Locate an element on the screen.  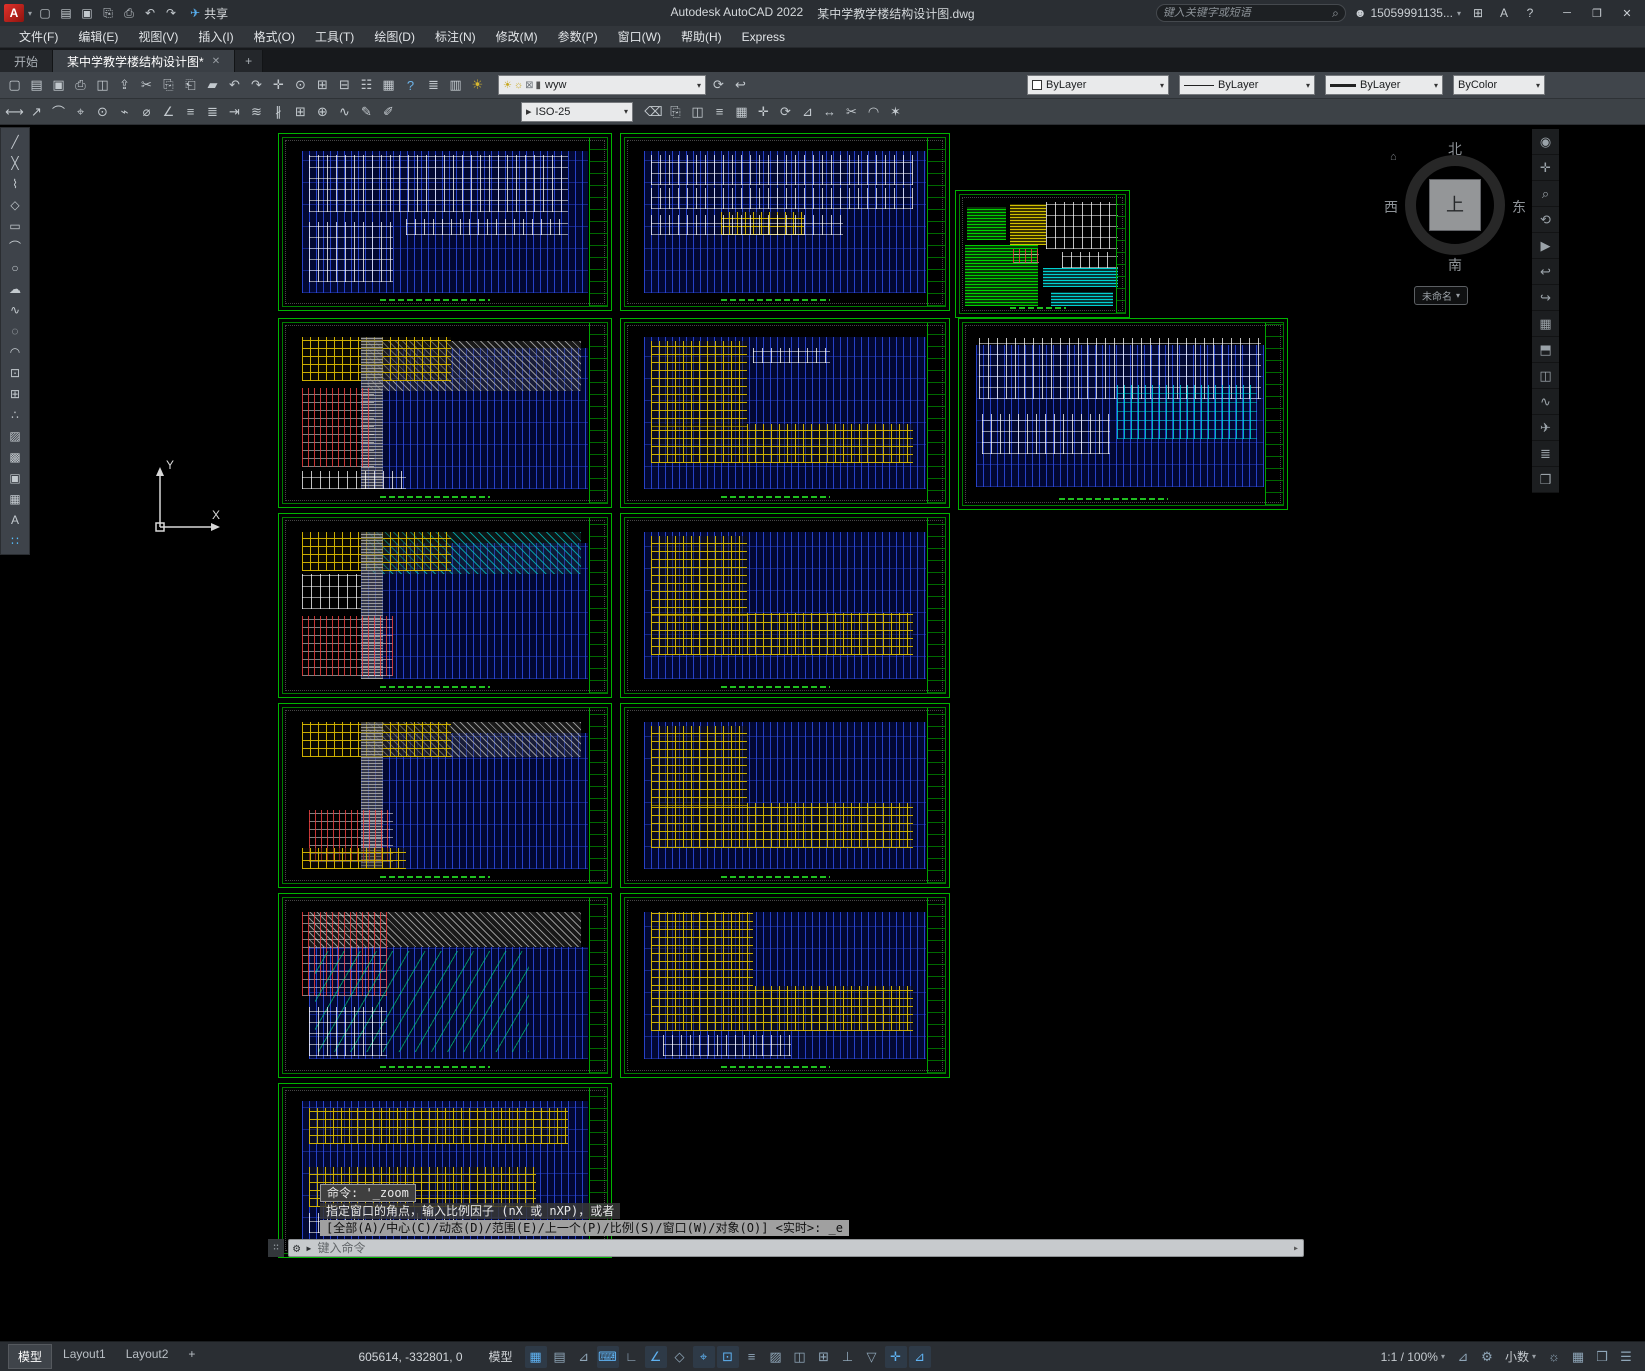
search-box: ⌕ is located at coordinates (1250, 13).